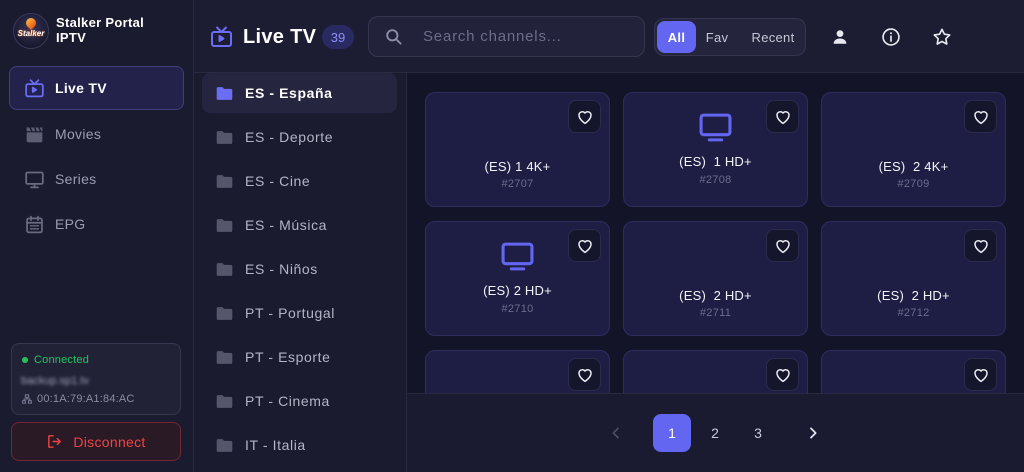 The height and width of the screenshot is (472, 1024). I want to click on category-item: PT - Portugal, so click(299, 313).